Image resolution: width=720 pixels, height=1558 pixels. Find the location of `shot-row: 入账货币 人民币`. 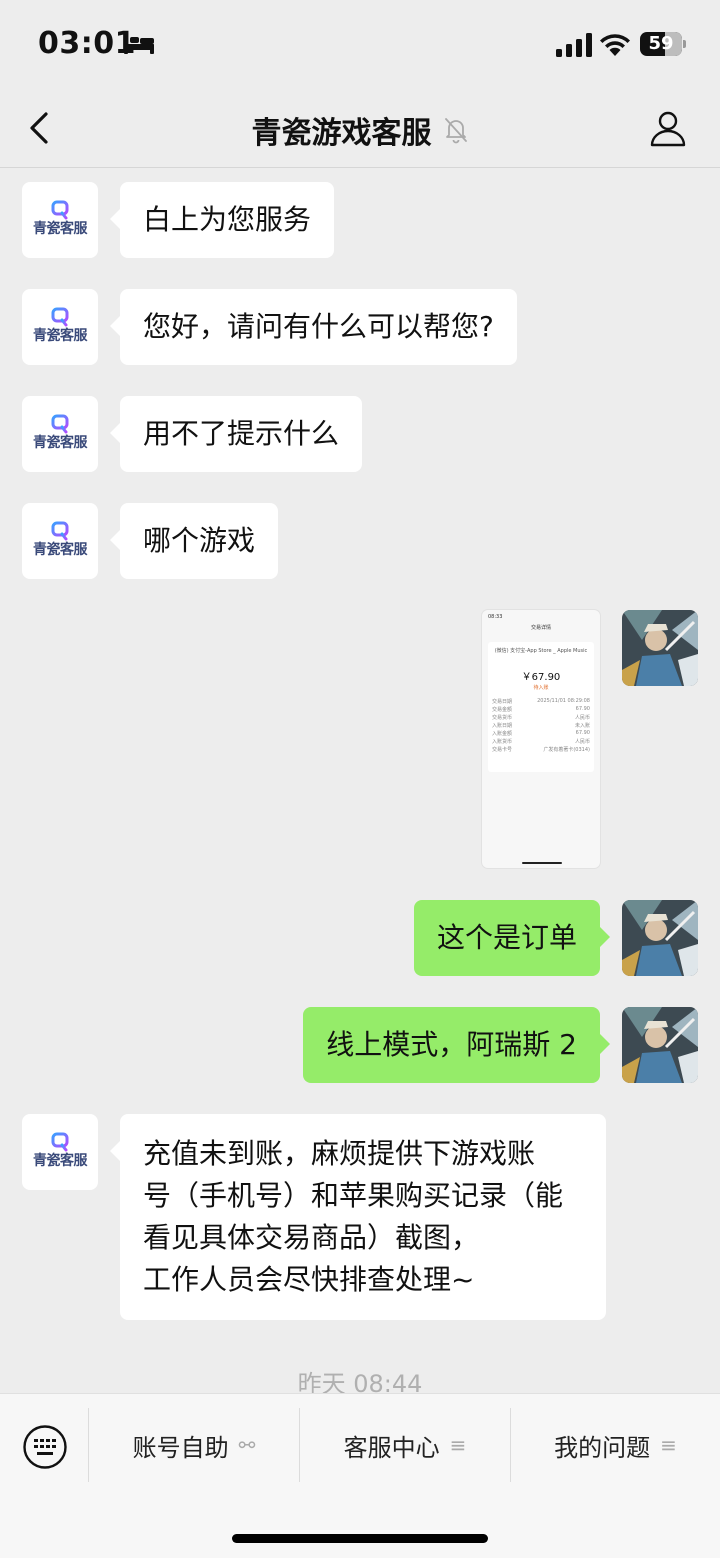

shot-row: 入账货币 人民币 is located at coordinates (541, 742).